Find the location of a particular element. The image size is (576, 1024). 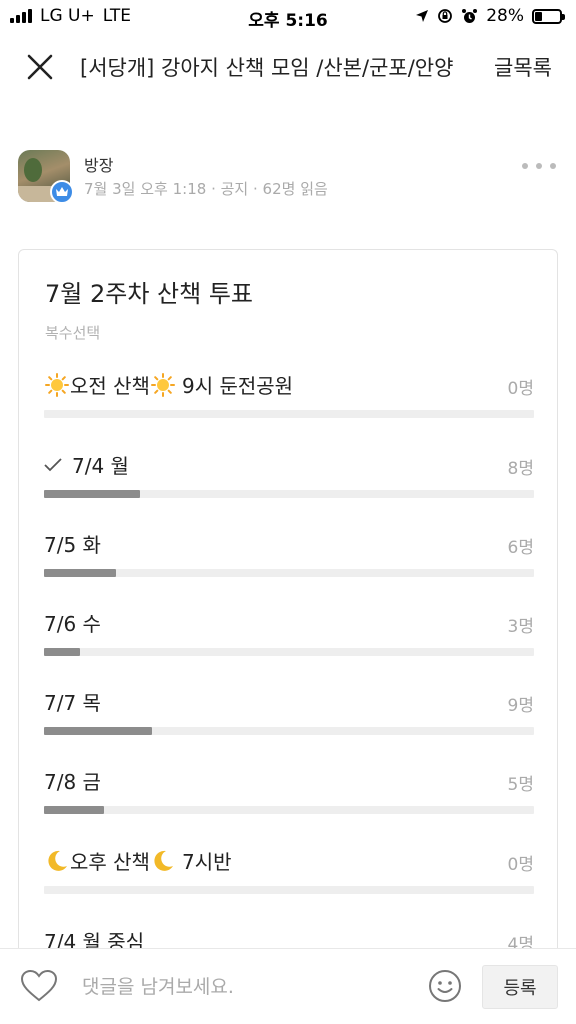

top-navigation: [서당개] 강아지 산책 모임 /산본/군포/안양 글목록 is located at coordinates (288, 66).